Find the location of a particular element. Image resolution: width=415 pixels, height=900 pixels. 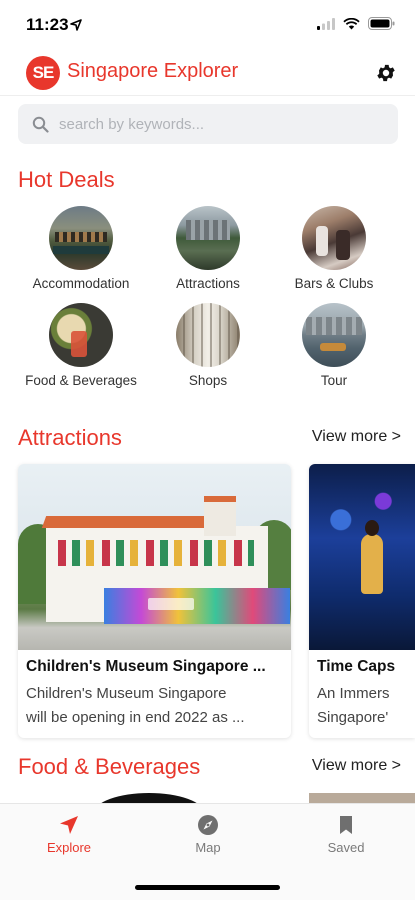

location-arrow-icon is located at coordinates (76, 25).